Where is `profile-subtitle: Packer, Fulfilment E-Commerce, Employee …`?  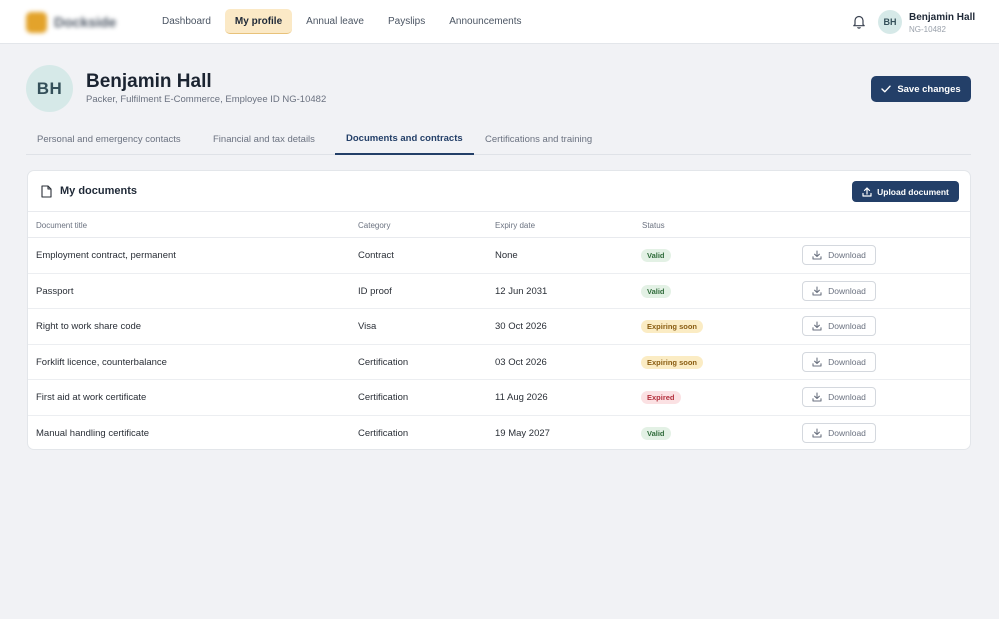
profile-subtitle: Packer, Fulfilment E-Commerce, Employee … is located at coordinates (206, 99).